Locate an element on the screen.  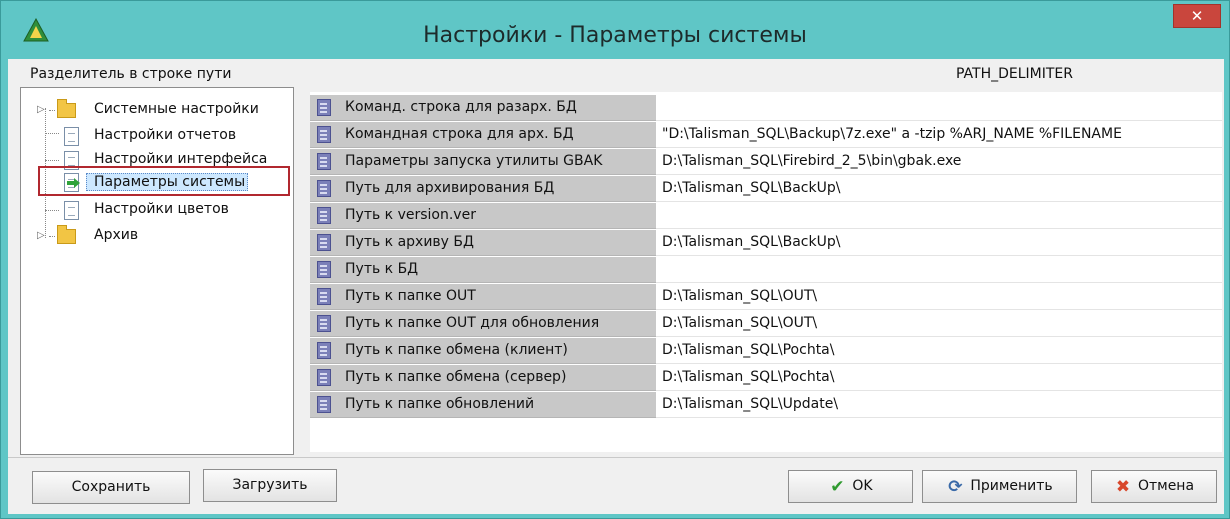
table-row: Путь к БД is located at coordinates (766, 270).